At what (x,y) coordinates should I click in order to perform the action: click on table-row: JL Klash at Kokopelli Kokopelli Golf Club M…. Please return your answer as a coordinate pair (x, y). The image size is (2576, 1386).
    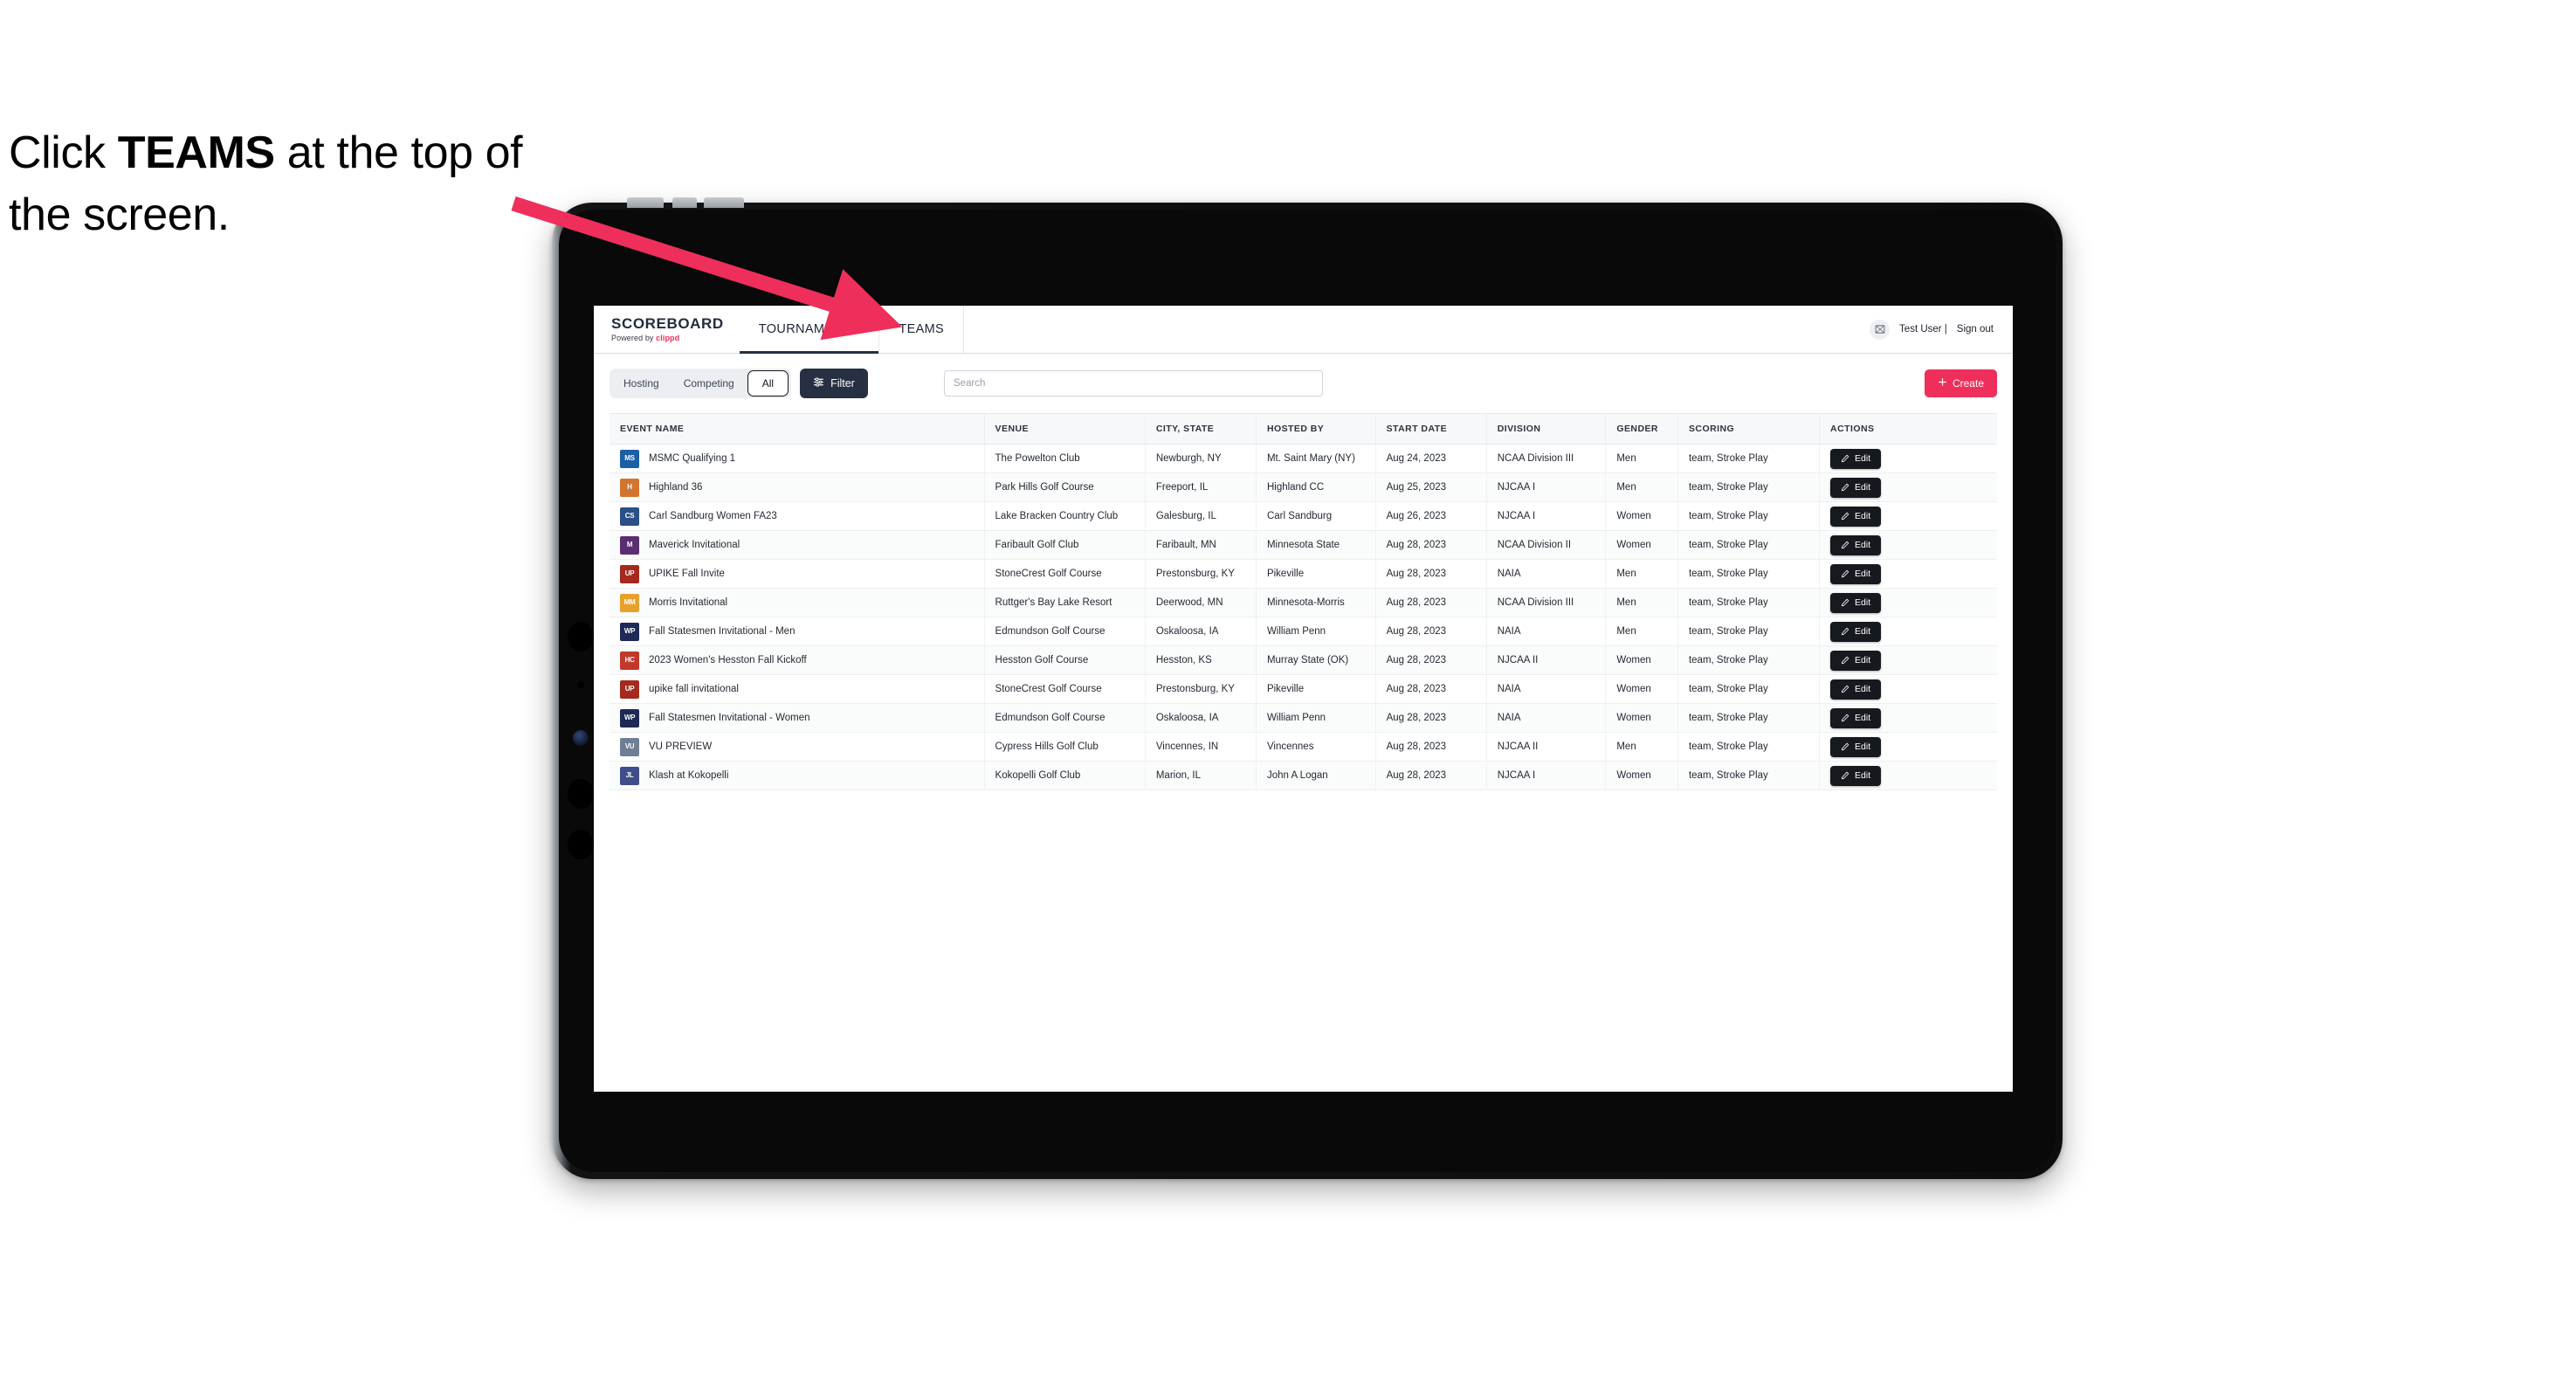
    Looking at the image, I should click on (1303, 776).